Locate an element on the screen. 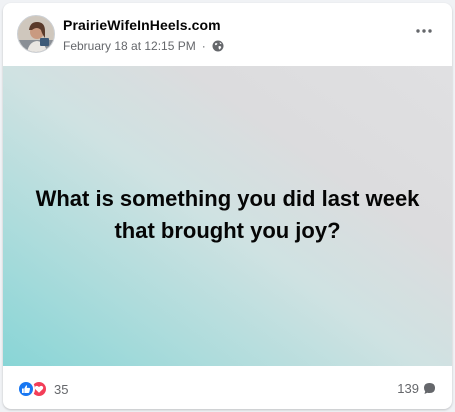  post-meta: February 18 at 12:15 PM · is located at coordinates (143, 46).